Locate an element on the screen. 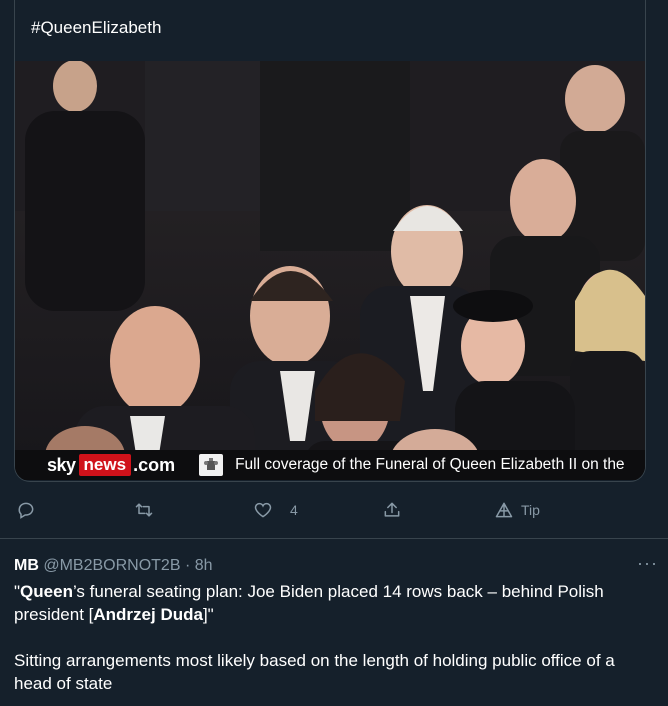 The width and height of the screenshot is (668, 706). reply-button is located at coordinates (26, 510).